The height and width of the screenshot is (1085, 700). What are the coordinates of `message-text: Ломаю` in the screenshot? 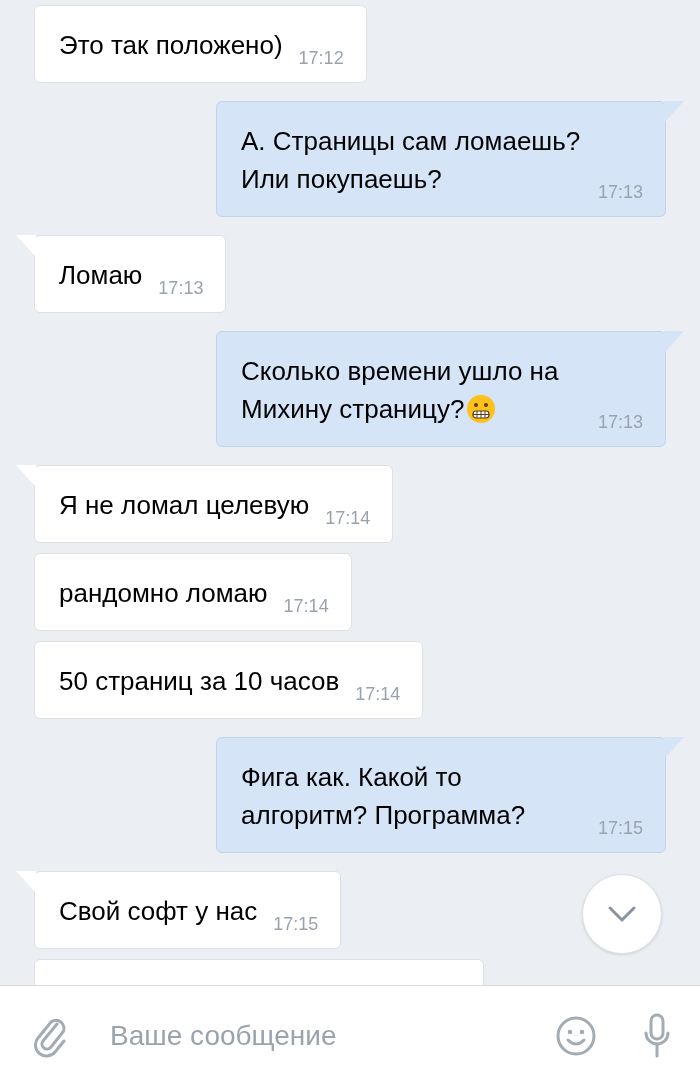 It's located at (101, 275).